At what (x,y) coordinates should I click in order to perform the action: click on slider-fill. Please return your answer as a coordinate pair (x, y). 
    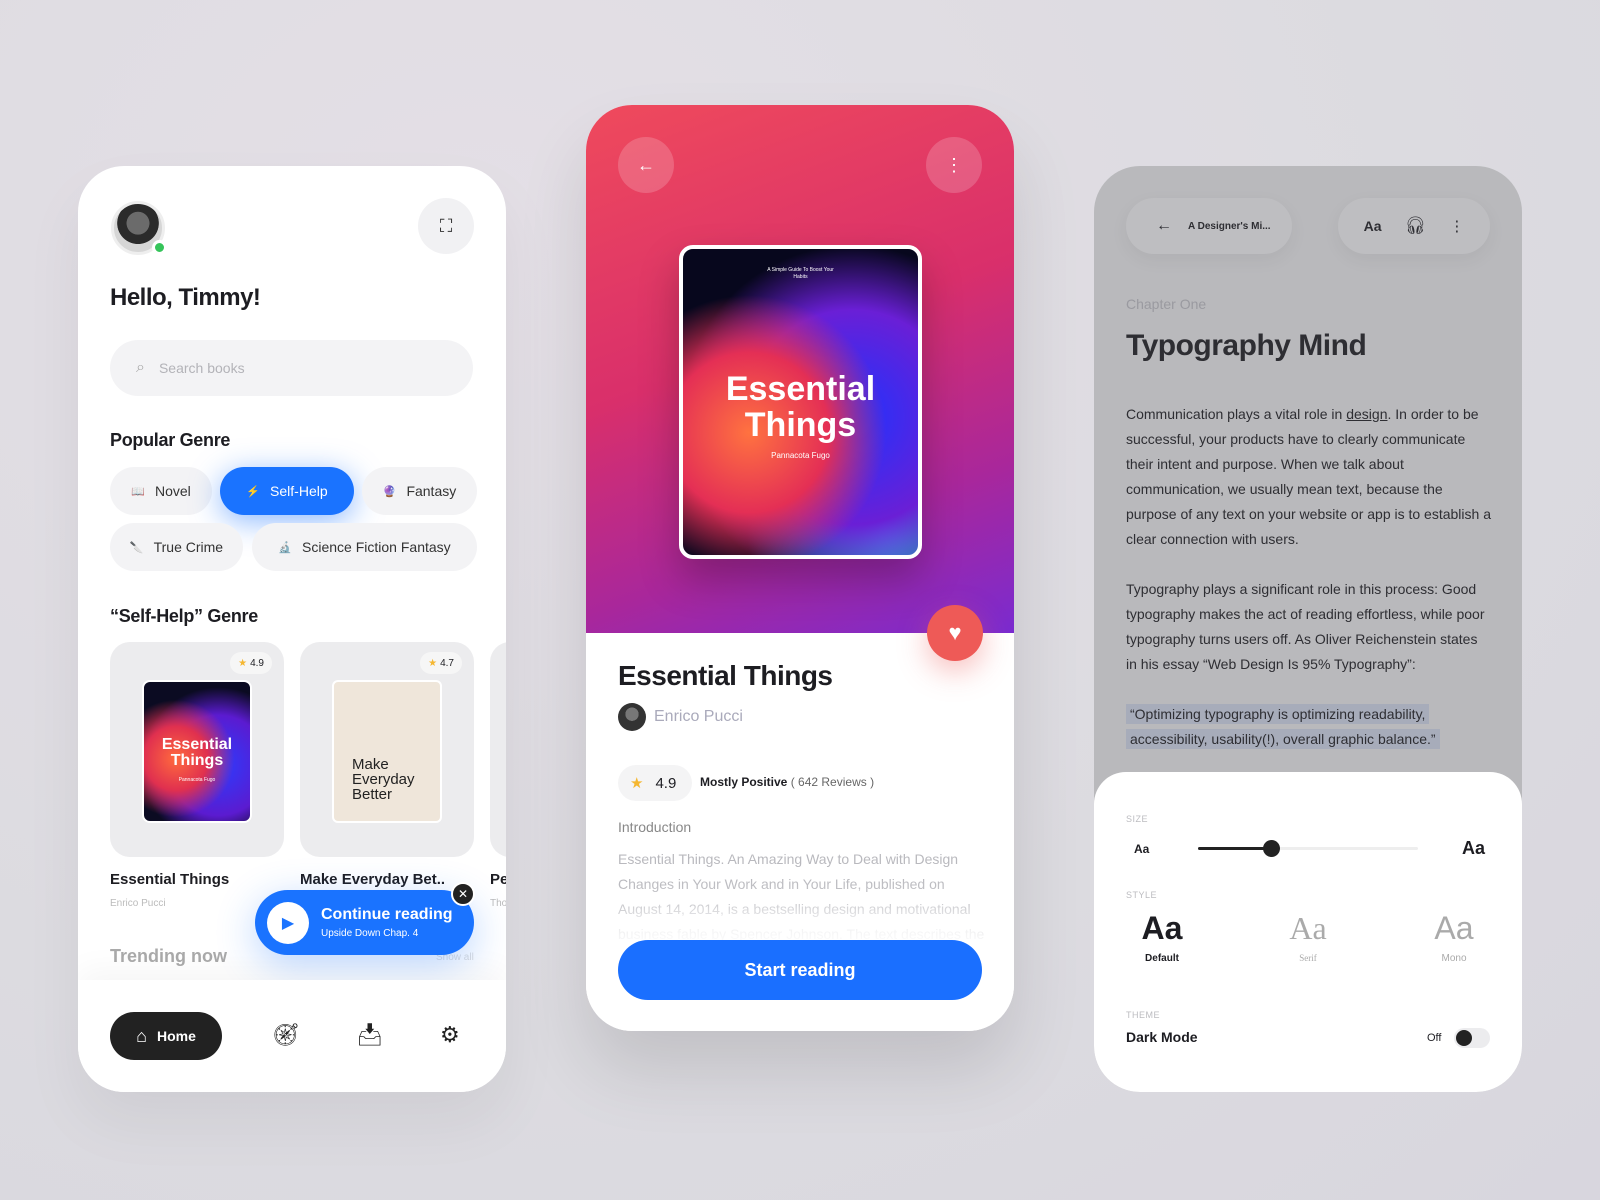
    Looking at the image, I should click on (1234, 848).